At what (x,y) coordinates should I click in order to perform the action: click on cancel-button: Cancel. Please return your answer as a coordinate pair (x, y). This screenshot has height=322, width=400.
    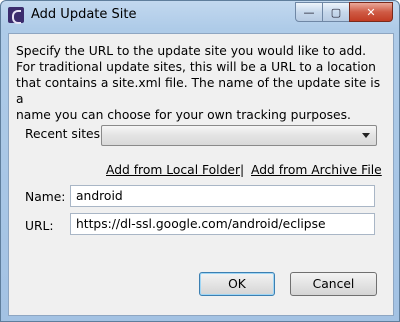
    Looking at the image, I should click on (333, 284).